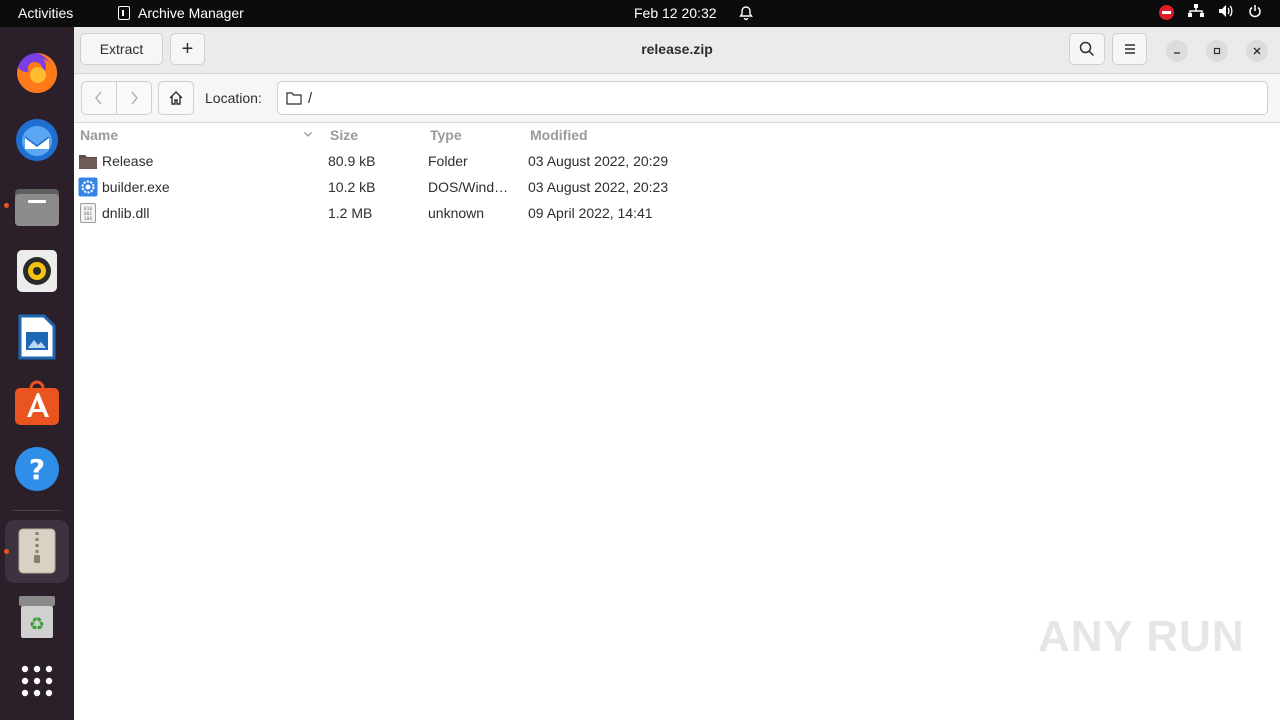 This screenshot has height=720, width=1280. What do you see at coordinates (37, 206) in the screenshot?
I see `files-icon` at bounding box center [37, 206].